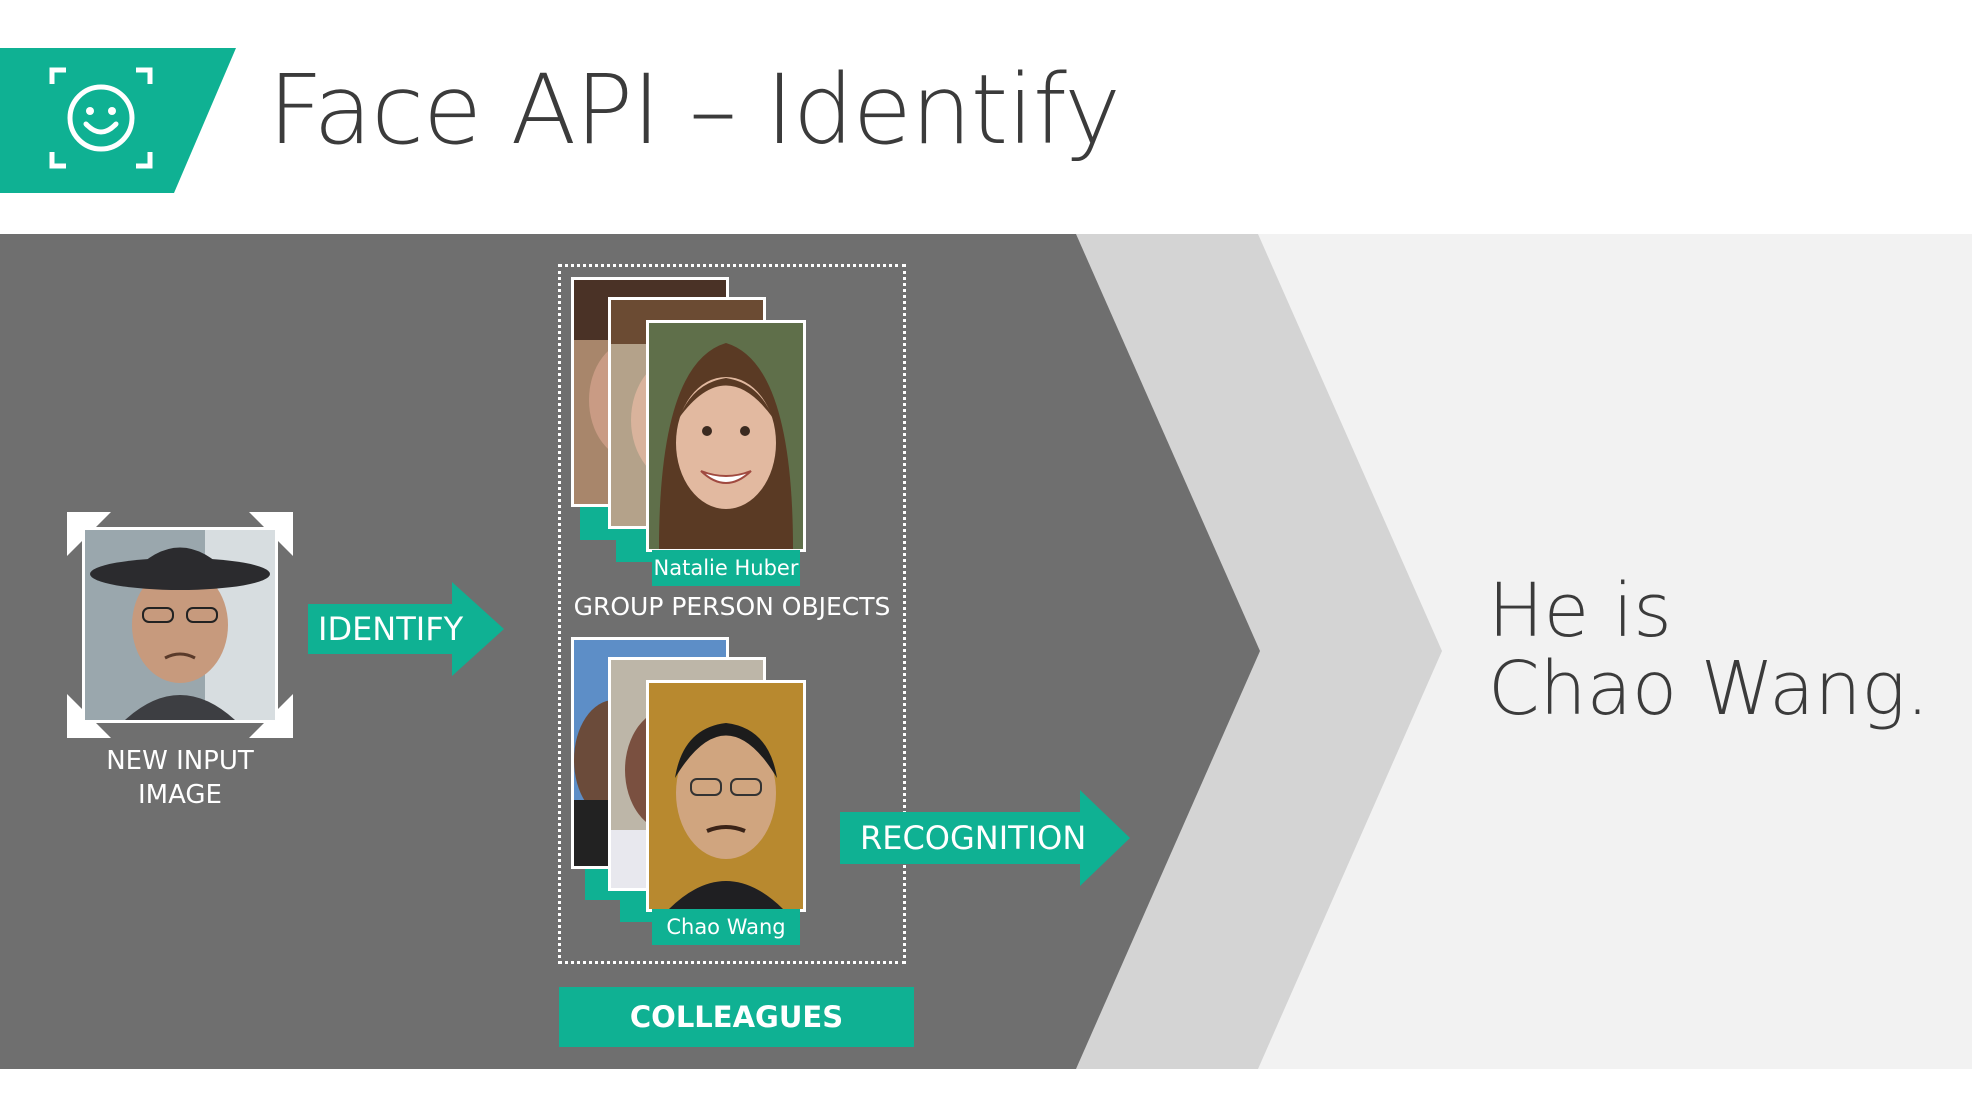 Image resolution: width=1972 pixels, height=1109 pixels. What do you see at coordinates (726, 927) in the screenshot?
I see `person-bottom-name-tag: Chao Wang` at bounding box center [726, 927].